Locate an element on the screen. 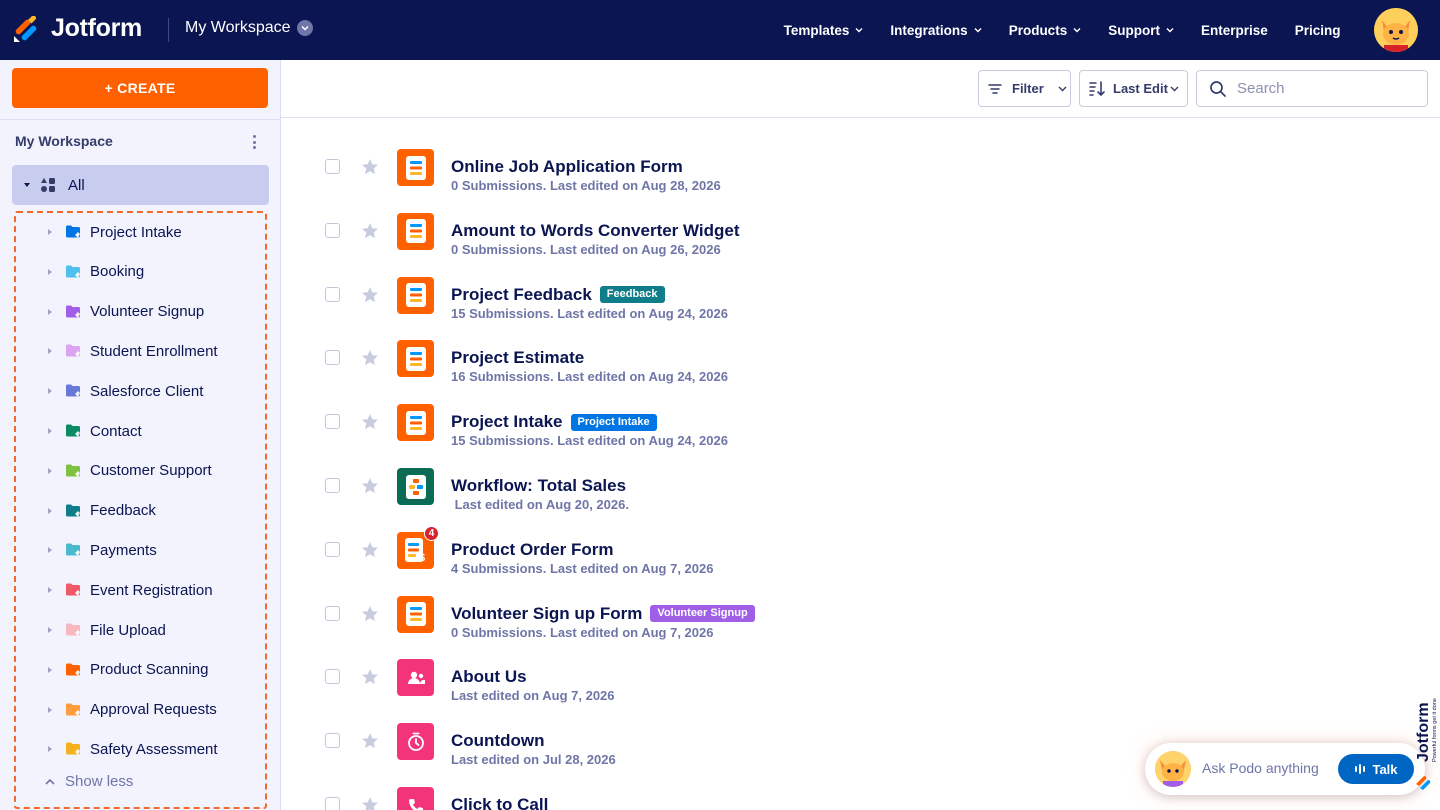  sidebar-folder-item: Project Intake is located at coordinates (140, 232).